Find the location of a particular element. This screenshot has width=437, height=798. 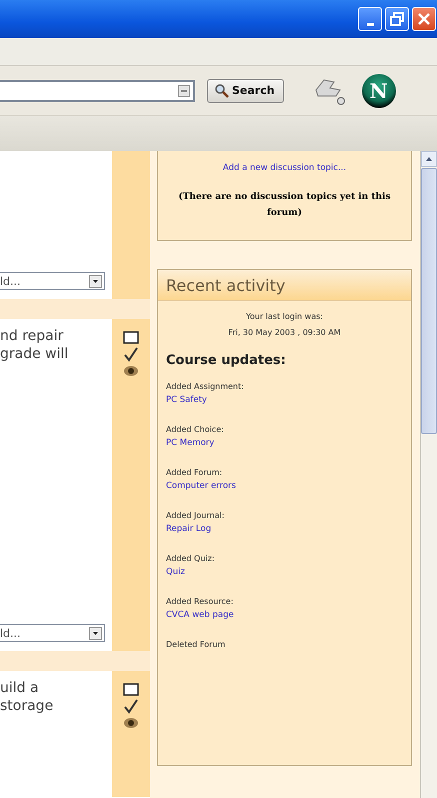

no-topics-message: (There are no discussion topics yet in this forum) is located at coordinates (284, 205).